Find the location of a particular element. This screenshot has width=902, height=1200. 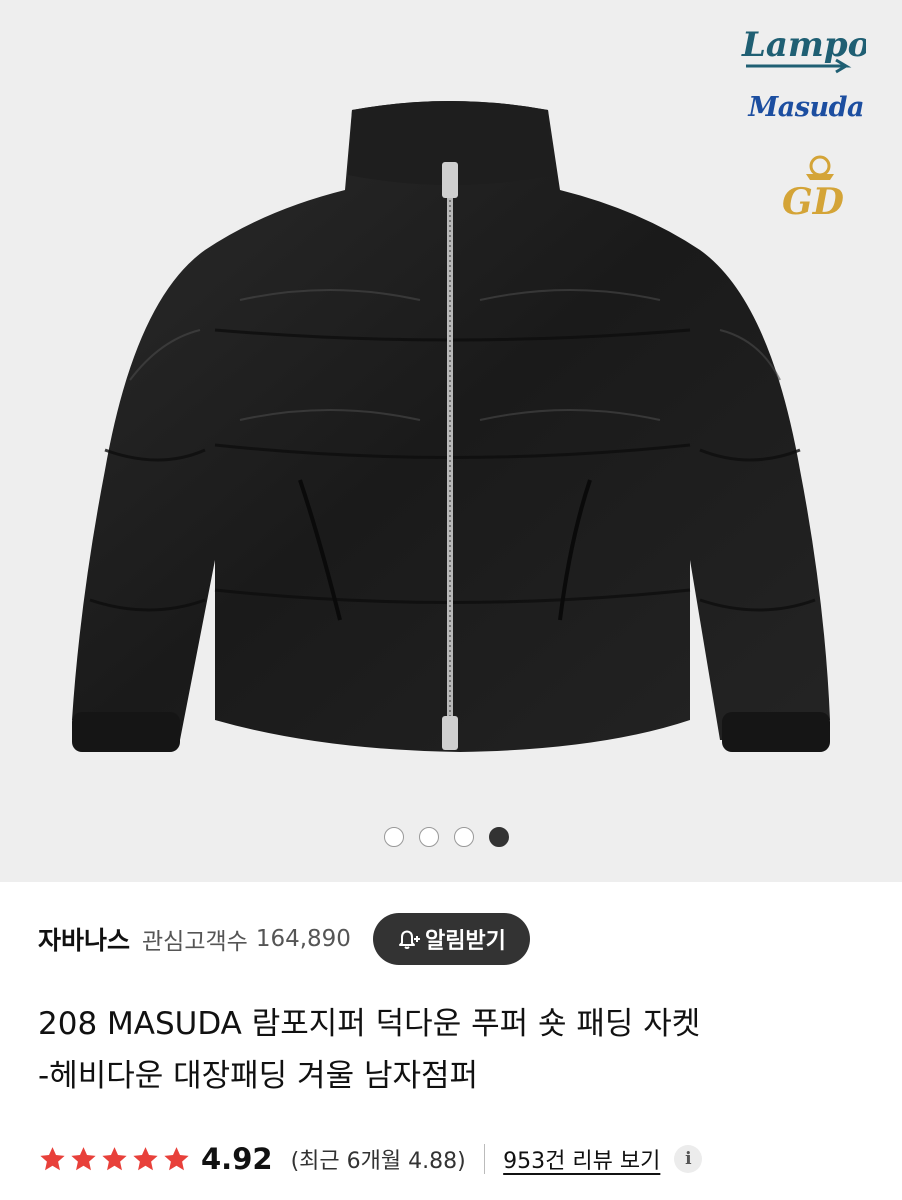

follower-label: 관심고객수 is located at coordinates (195, 942).